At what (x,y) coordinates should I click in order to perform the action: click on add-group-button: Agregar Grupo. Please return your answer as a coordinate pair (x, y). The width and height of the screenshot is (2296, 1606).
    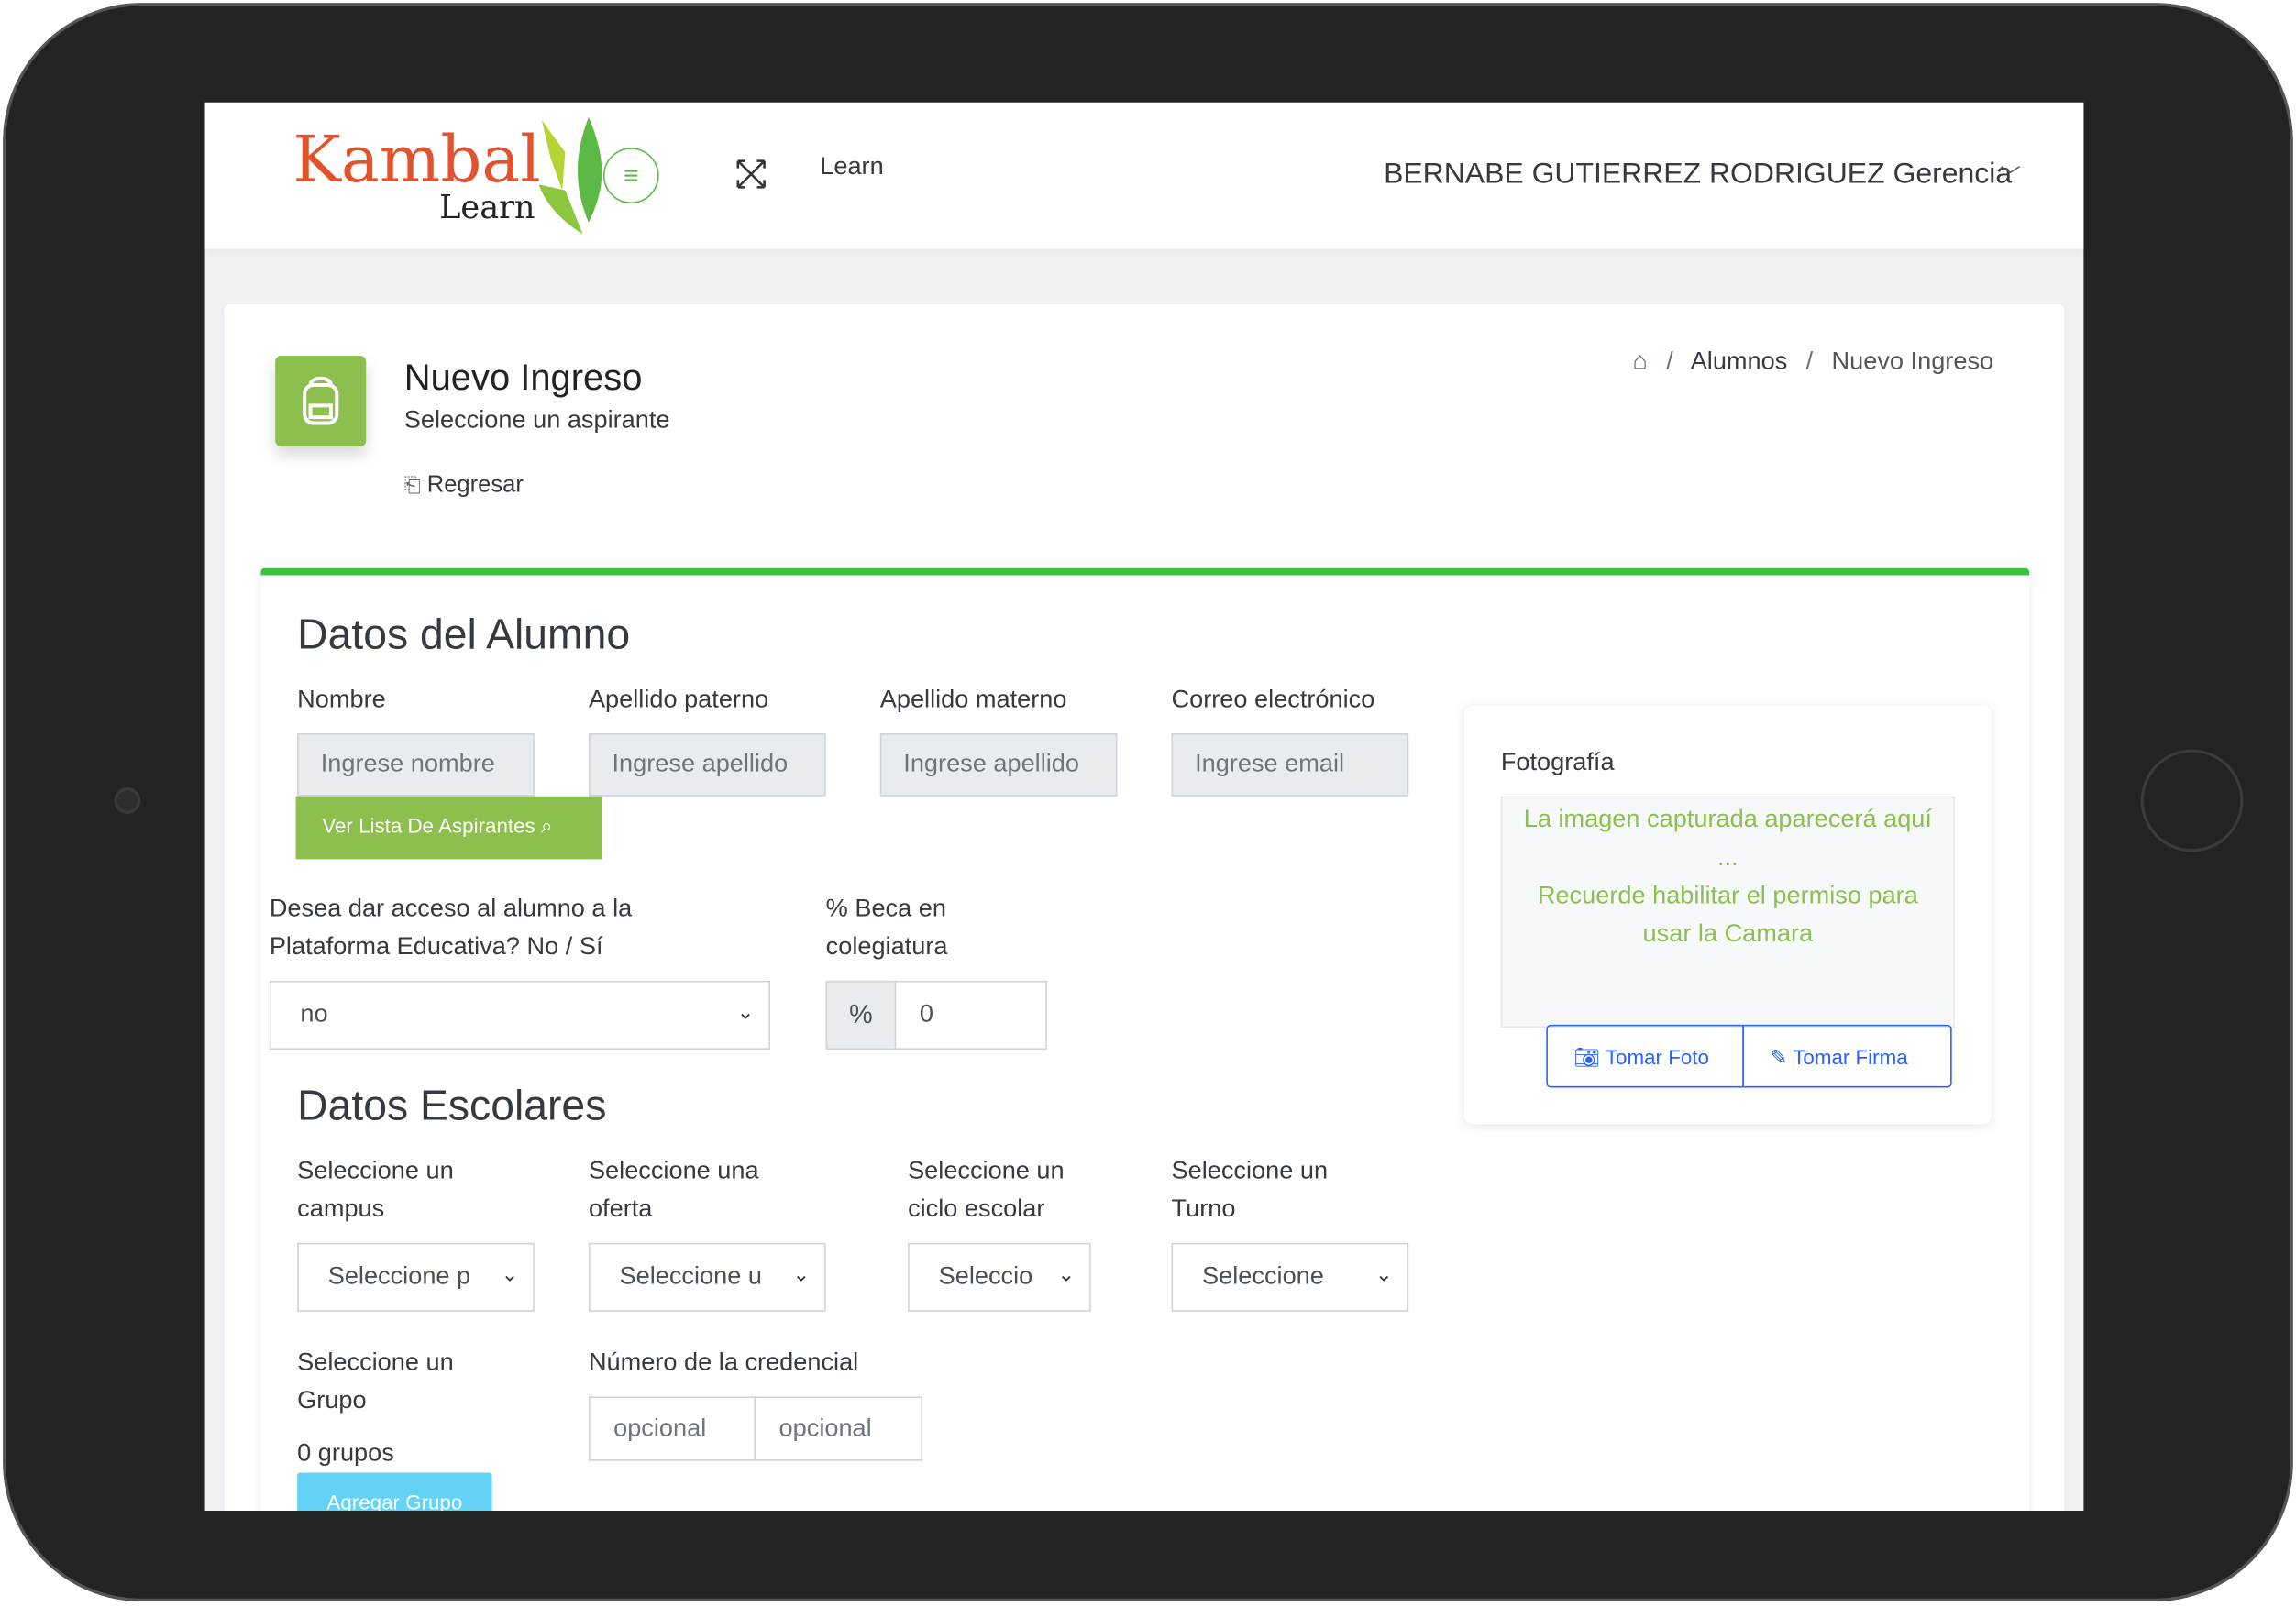
    Looking at the image, I should click on (394, 1492).